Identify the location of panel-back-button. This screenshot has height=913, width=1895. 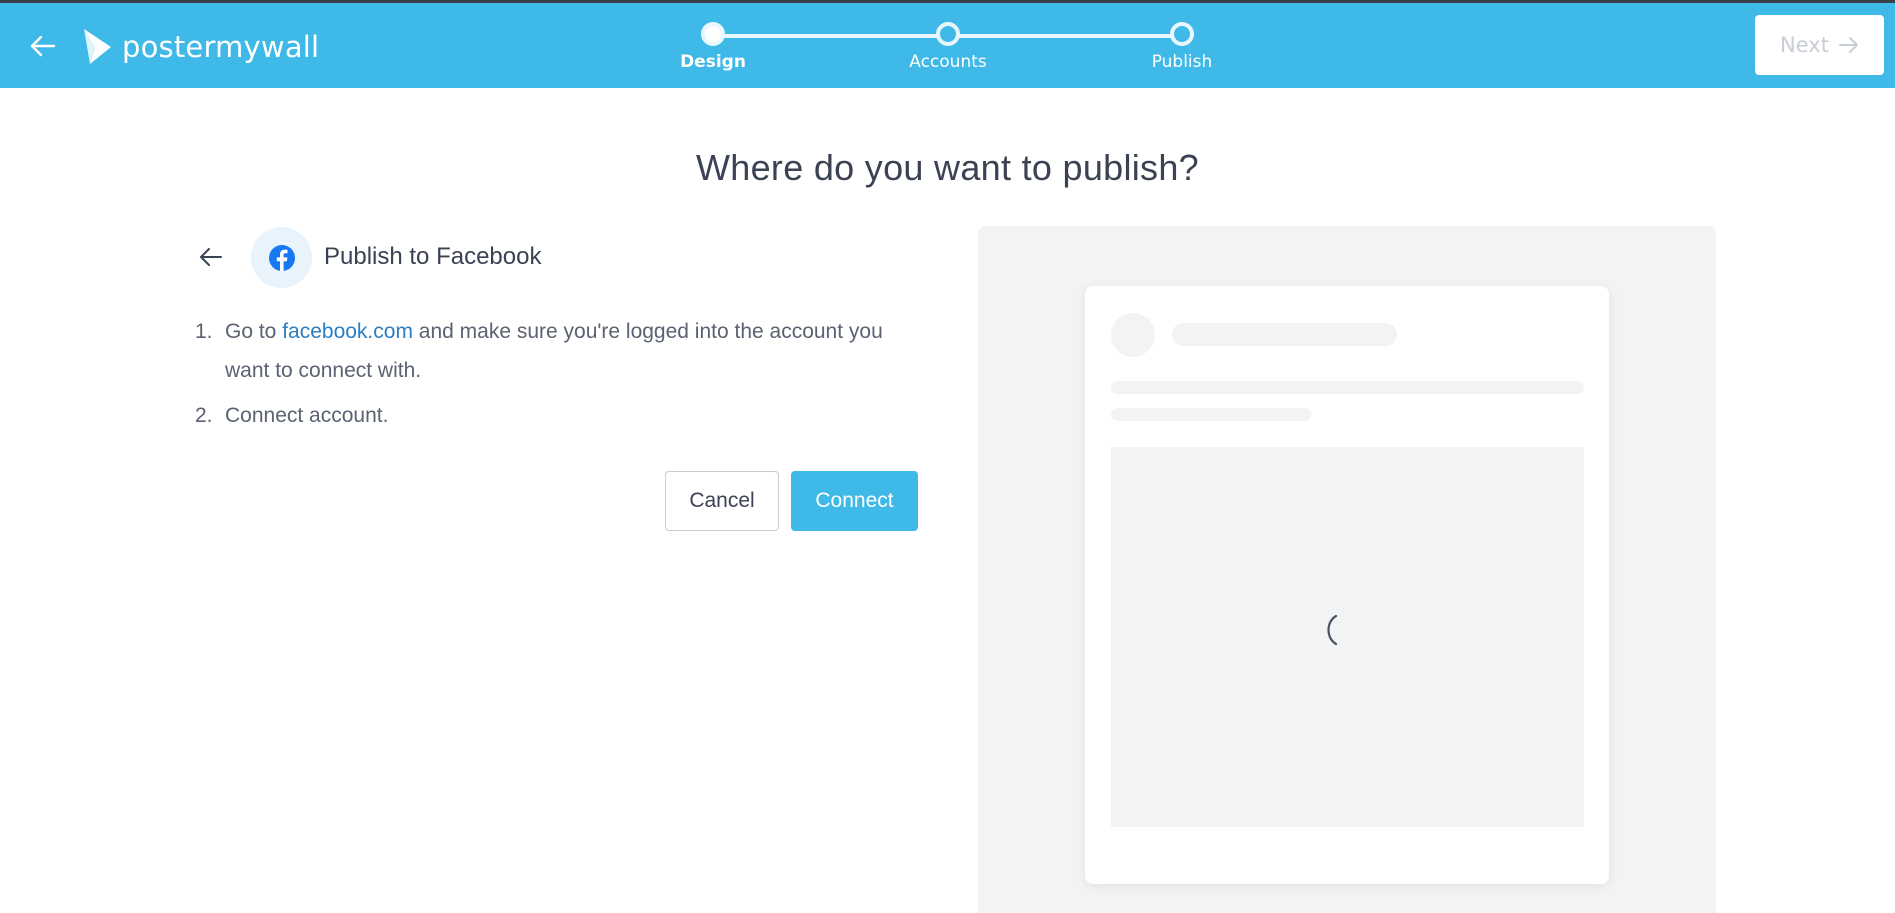
(211, 257).